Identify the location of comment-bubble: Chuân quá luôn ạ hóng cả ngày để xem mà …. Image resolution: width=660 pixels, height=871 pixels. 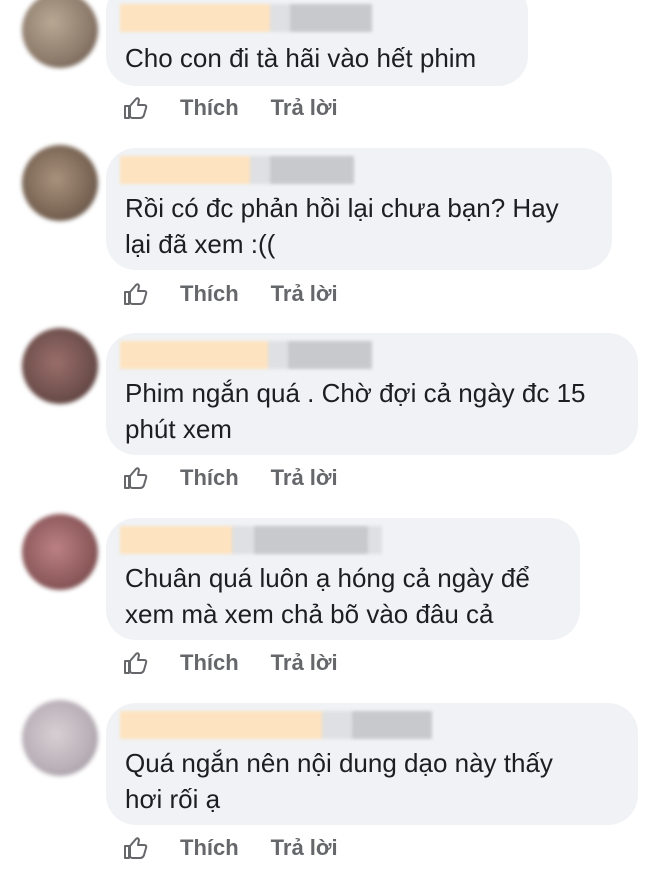
(343, 579).